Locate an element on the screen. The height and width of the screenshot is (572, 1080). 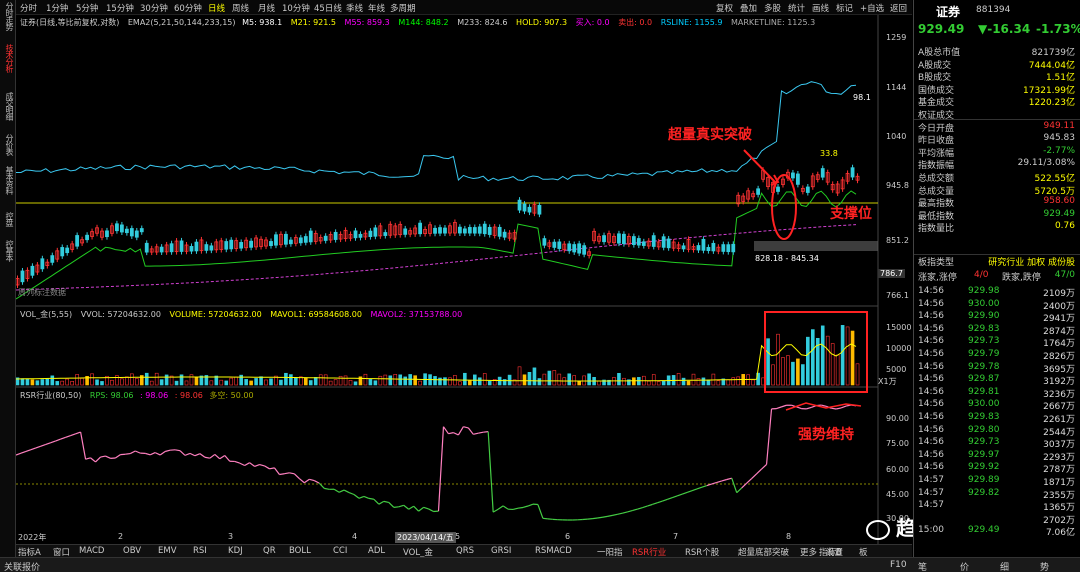
tick-volume: 2787万 is located at coordinates (1059, 470).